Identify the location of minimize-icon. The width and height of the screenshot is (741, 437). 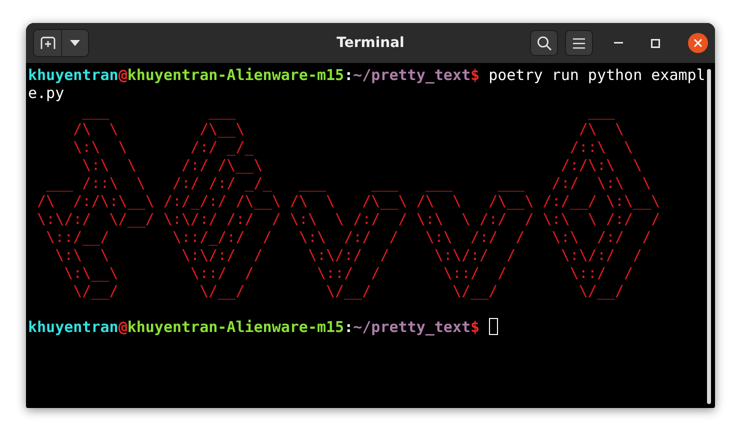
(618, 43).